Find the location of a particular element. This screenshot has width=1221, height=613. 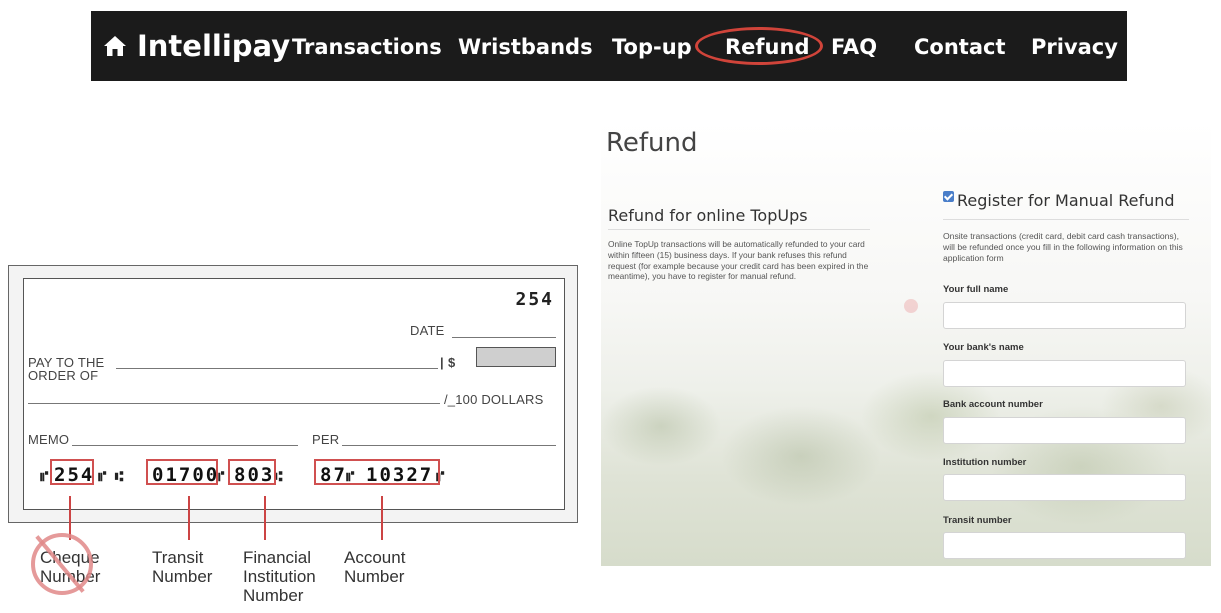

nav-contact: Contact is located at coordinates (960, 46).